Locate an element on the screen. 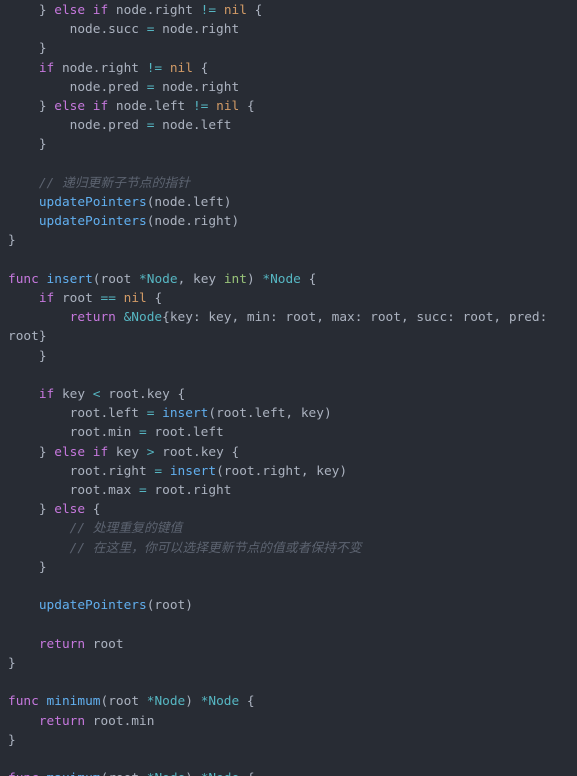  code-line: // 处理重复的键值 is located at coordinates (289, 528).